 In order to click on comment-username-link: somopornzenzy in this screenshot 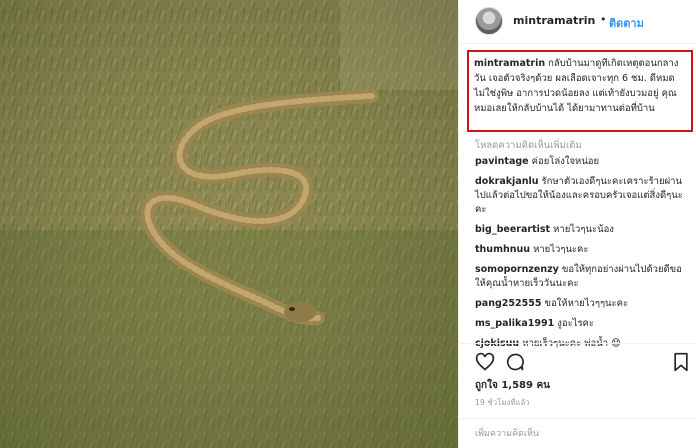, I will do `click(517, 269)`.